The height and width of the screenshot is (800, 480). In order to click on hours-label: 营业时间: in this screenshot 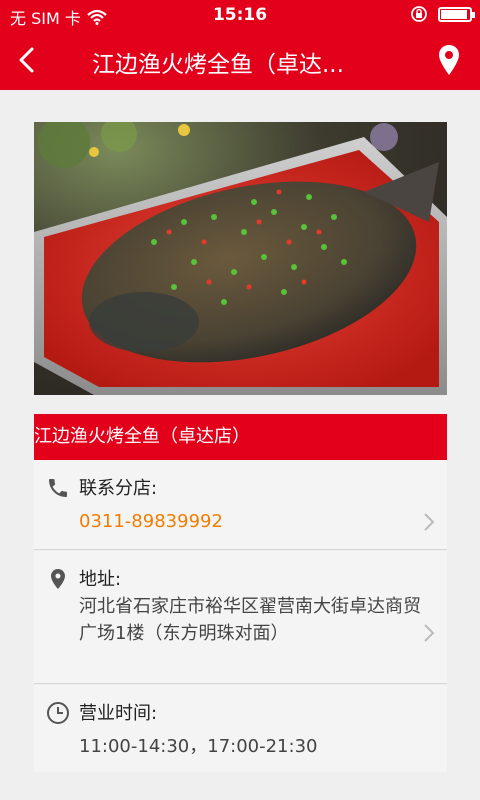, I will do `click(118, 713)`.